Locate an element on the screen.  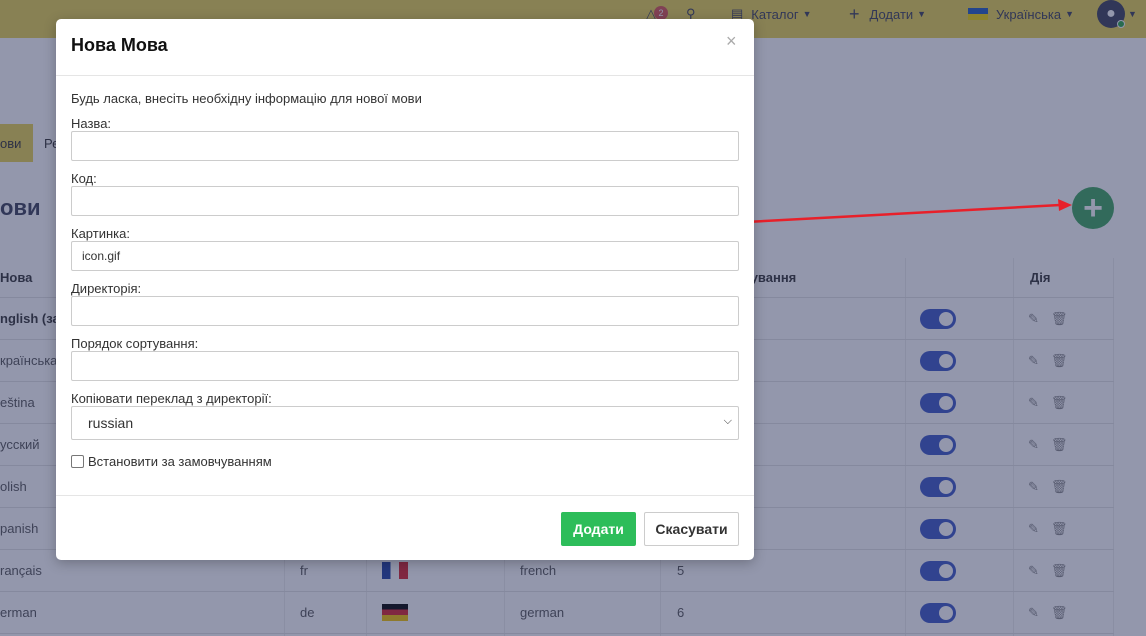
copy-translation-select: russian ⌵ is located at coordinates (405, 423).